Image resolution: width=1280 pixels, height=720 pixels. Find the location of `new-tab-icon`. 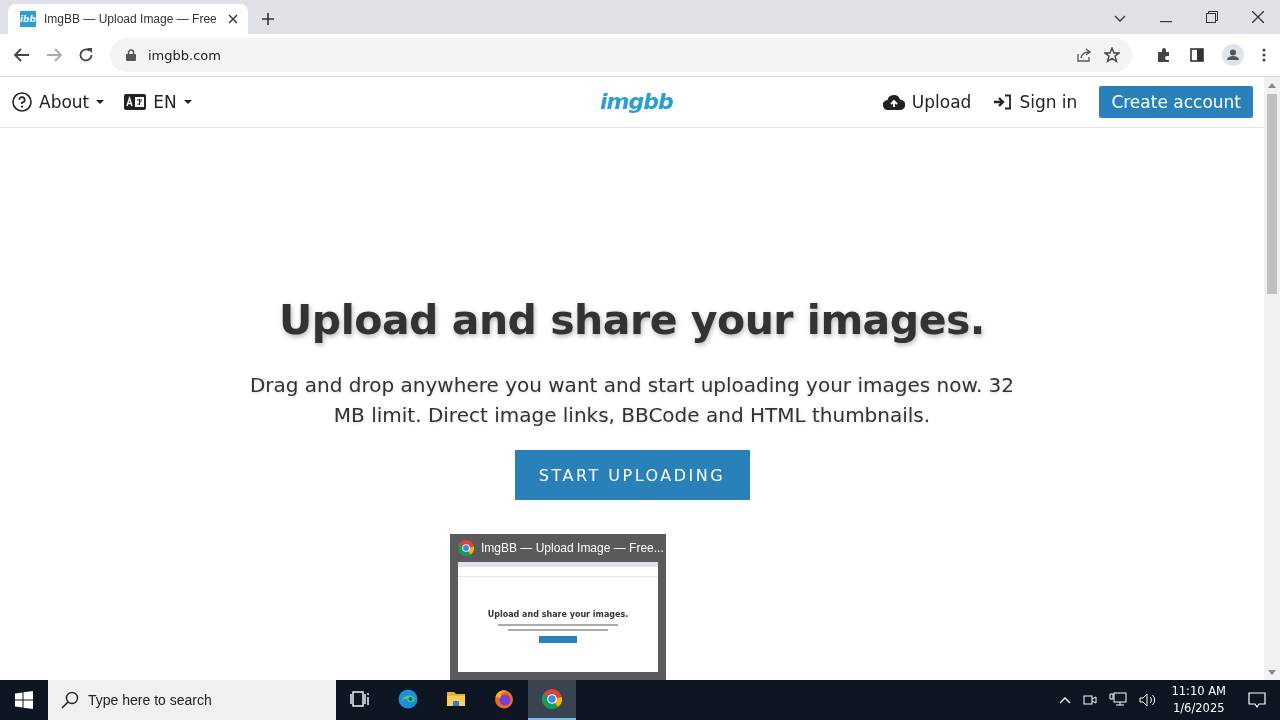

new-tab-icon is located at coordinates (268, 19).